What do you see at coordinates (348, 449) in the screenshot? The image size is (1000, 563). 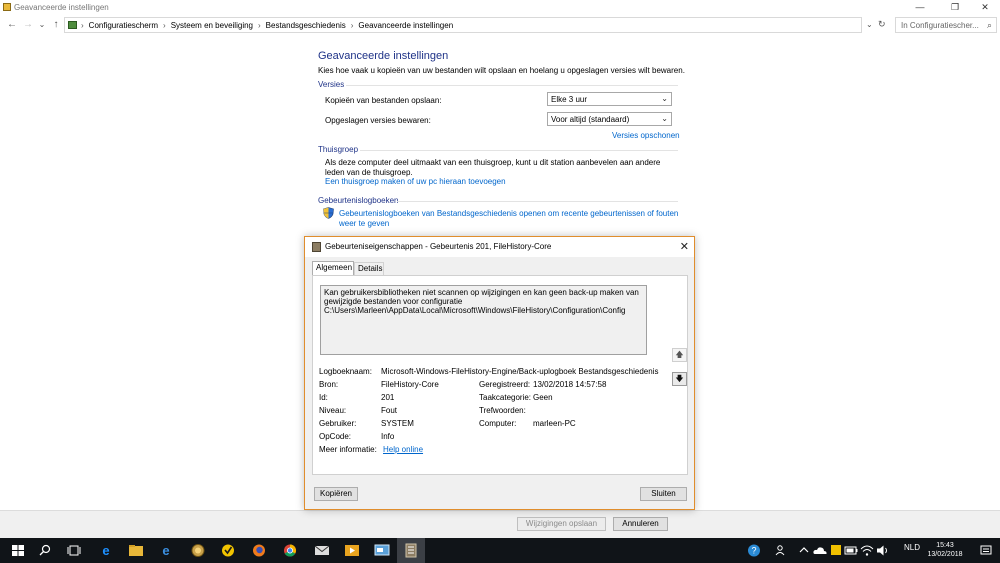 I see `more-info-label: Meer informatie:` at bounding box center [348, 449].